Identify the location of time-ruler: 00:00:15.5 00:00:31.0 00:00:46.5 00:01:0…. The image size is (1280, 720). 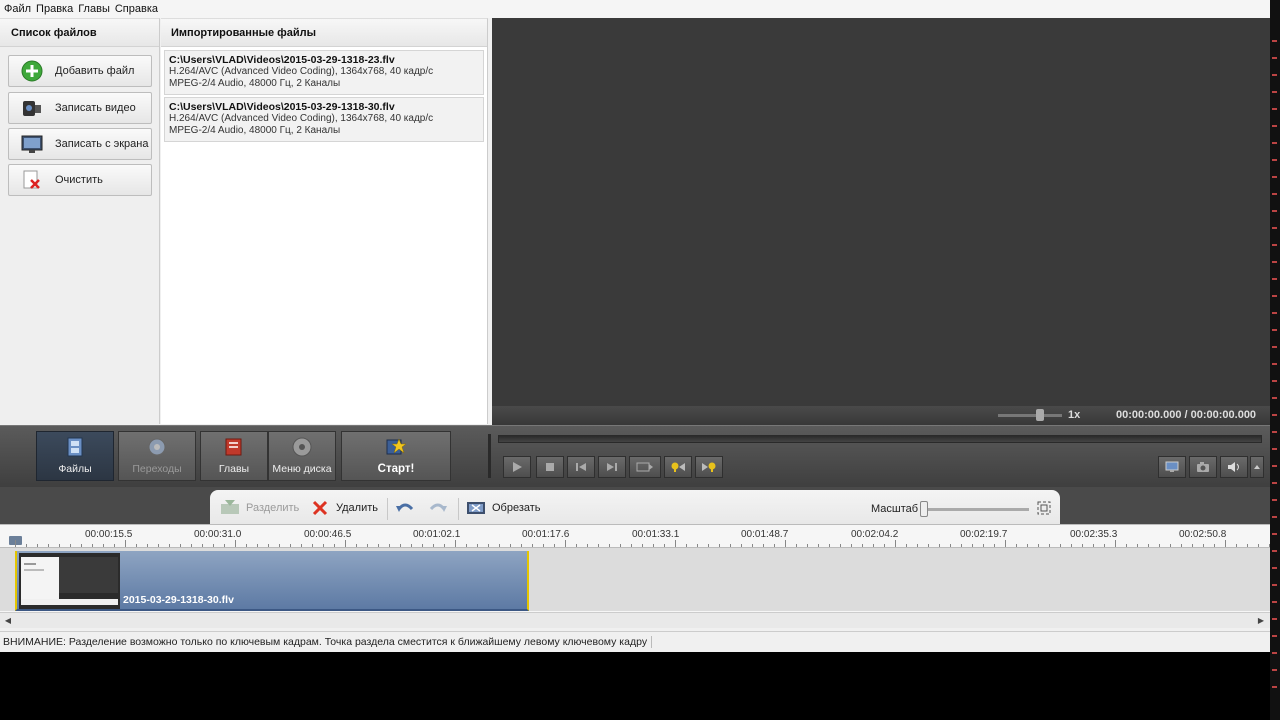
(635, 536).